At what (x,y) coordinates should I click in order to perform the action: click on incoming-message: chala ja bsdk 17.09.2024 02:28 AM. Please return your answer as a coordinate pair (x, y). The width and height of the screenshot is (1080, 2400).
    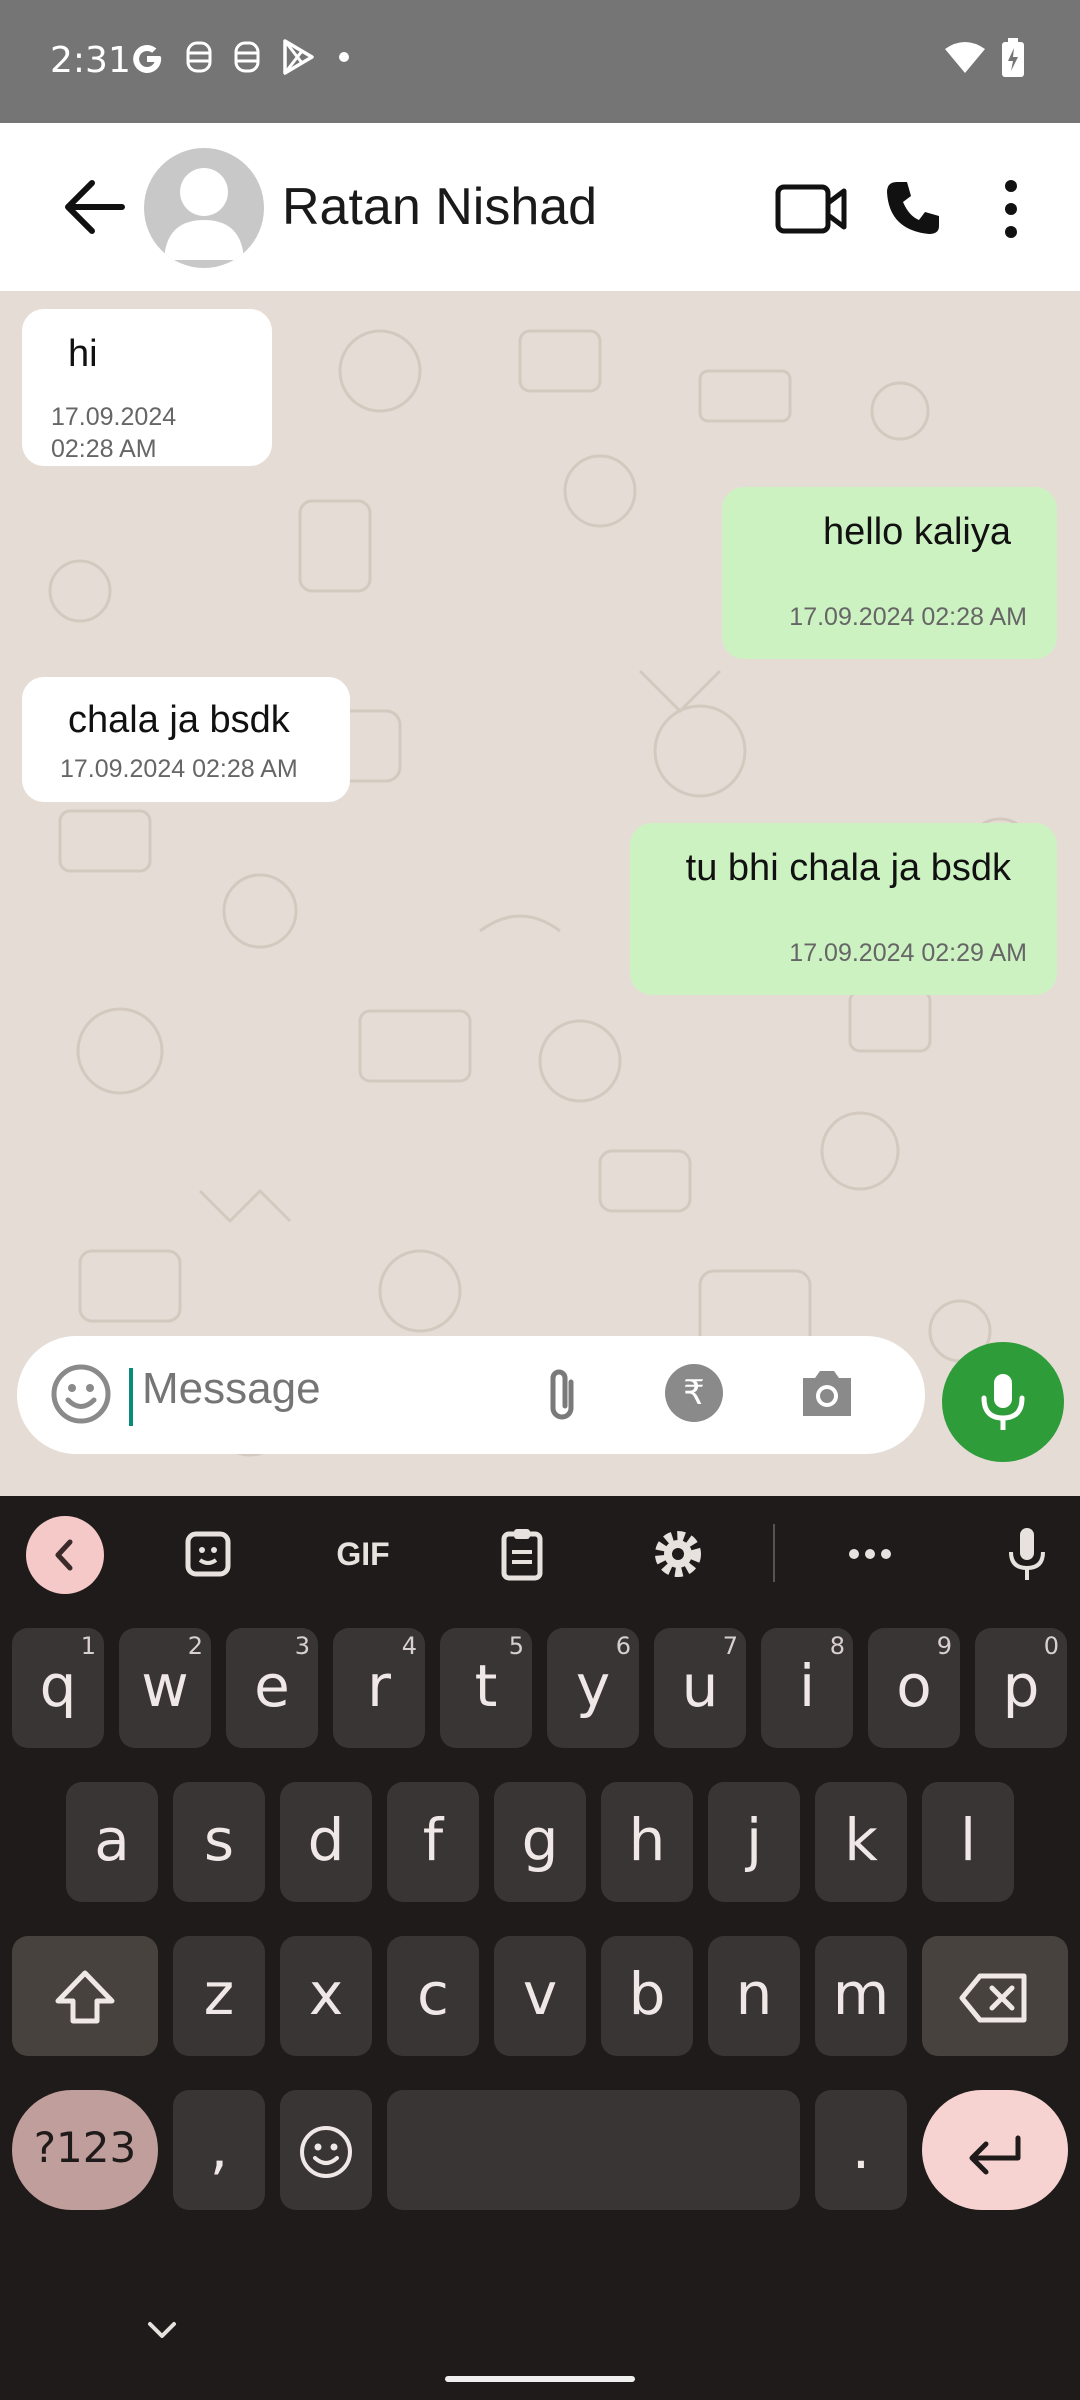
    Looking at the image, I should click on (186, 739).